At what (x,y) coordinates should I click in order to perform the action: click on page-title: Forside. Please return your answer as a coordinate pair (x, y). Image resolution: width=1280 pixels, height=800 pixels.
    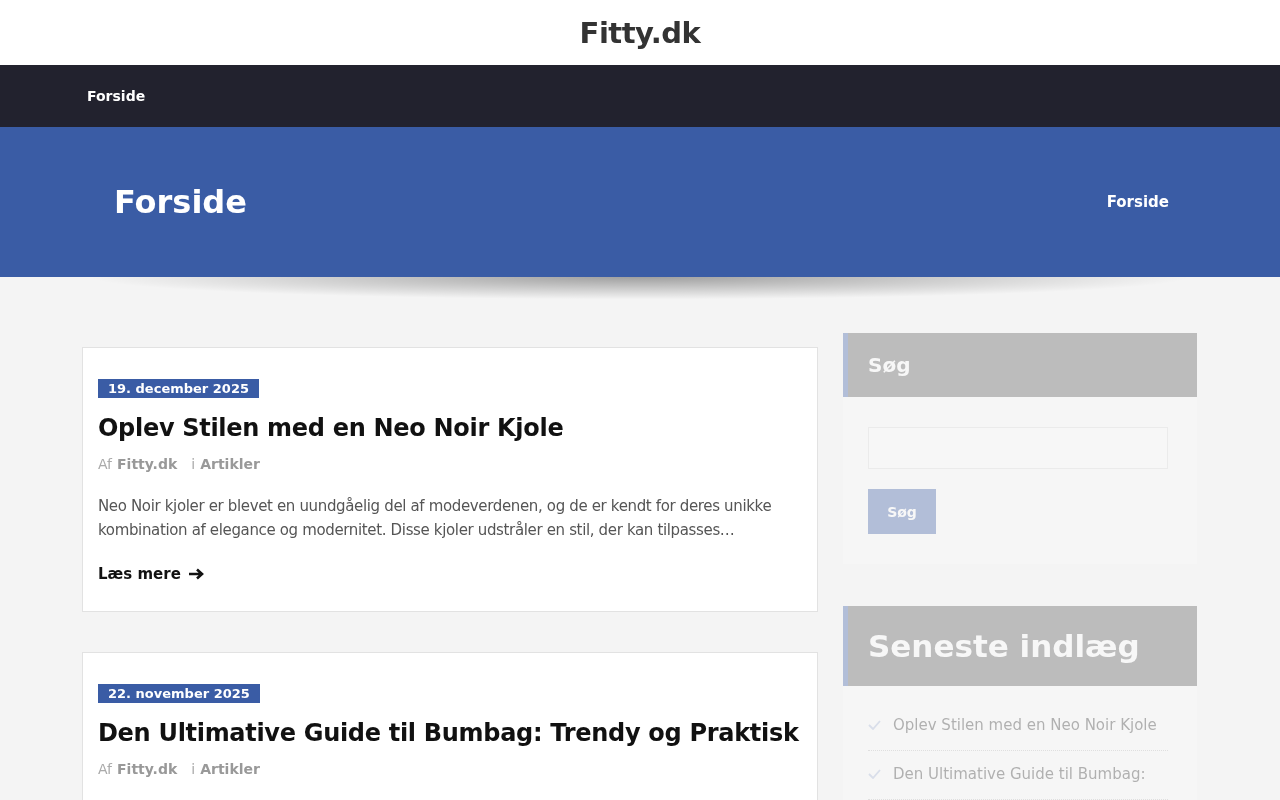
    Looking at the image, I should click on (180, 202).